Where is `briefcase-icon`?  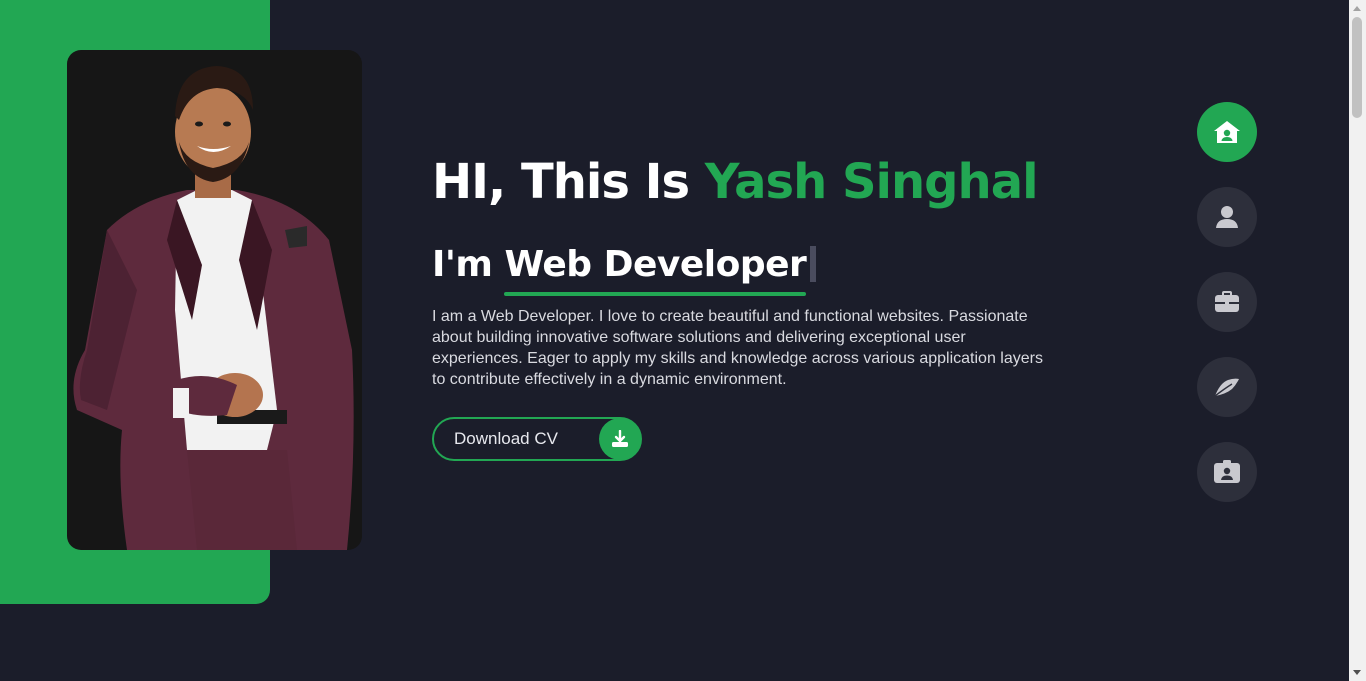 briefcase-icon is located at coordinates (1227, 301).